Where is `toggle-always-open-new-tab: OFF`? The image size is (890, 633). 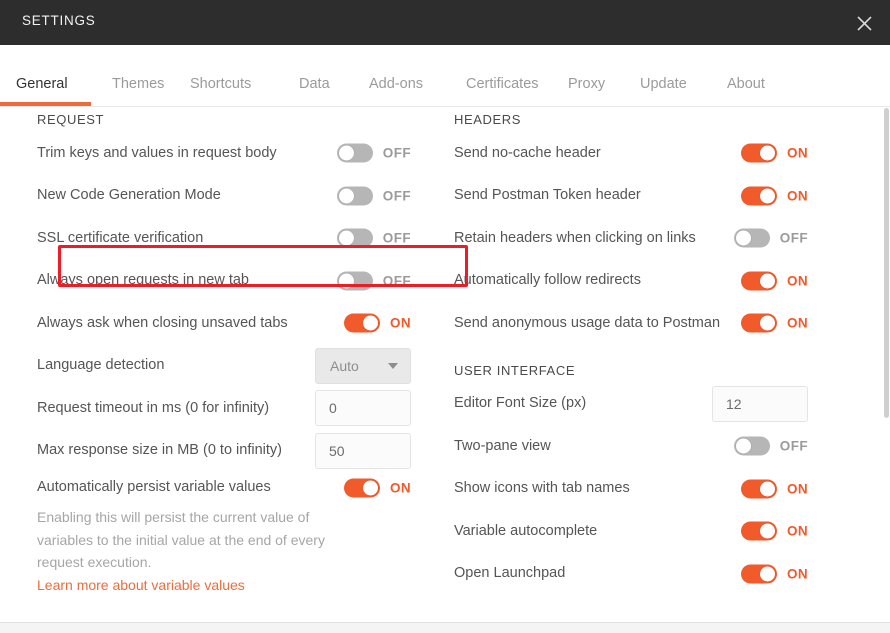
toggle-always-open-new-tab: OFF is located at coordinates (373, 281).